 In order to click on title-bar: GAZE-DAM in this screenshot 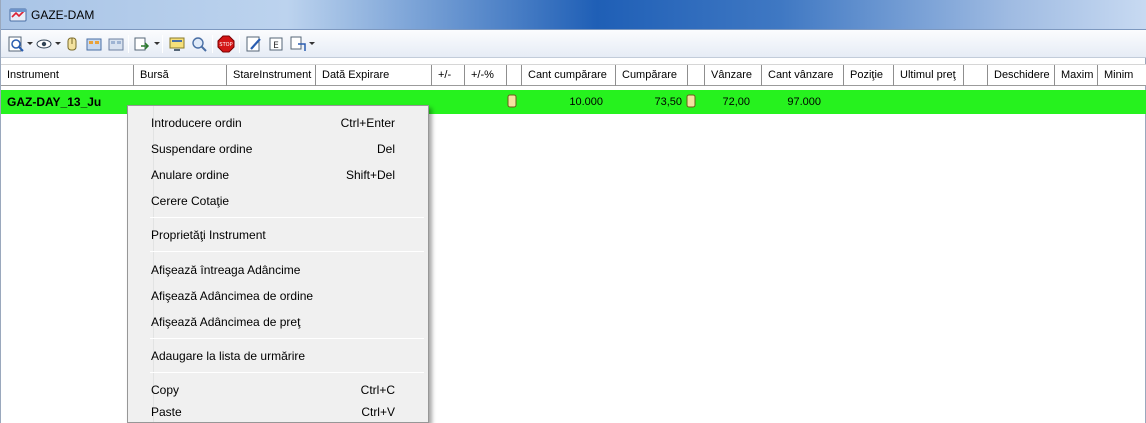, I will do `click(573, 15)`.